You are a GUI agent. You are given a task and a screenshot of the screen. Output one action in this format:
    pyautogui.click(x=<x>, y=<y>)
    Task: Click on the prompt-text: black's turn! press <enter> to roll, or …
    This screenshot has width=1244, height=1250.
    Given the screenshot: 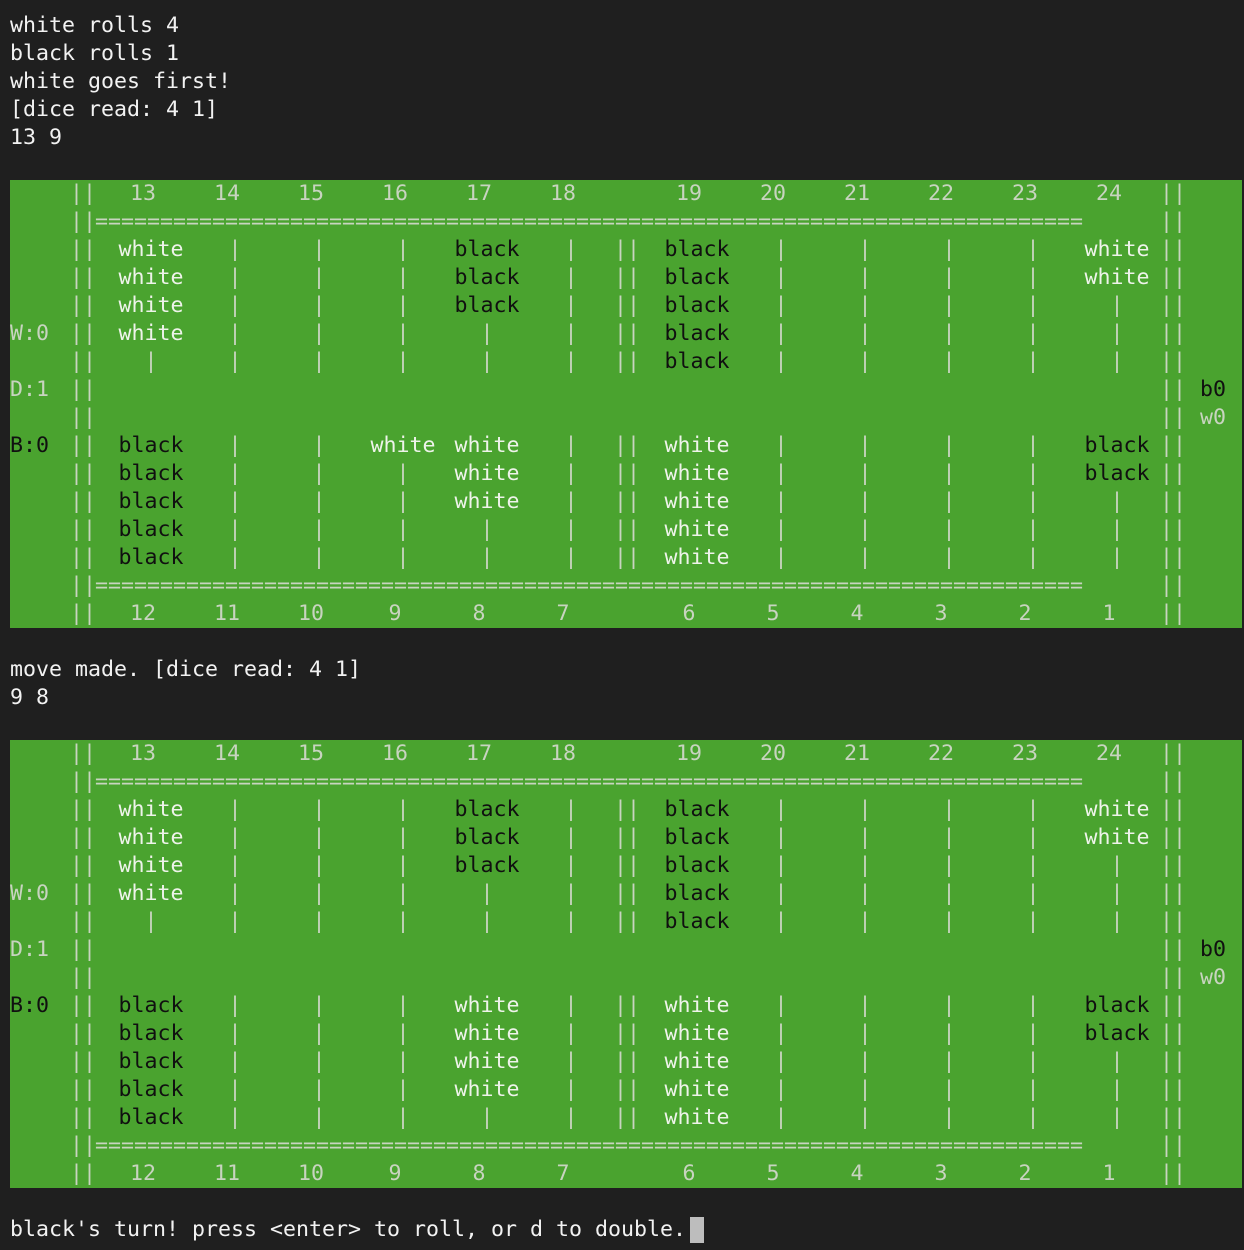 What is the action you would take?
    pyautogui.click(x=348, y=1229)
    